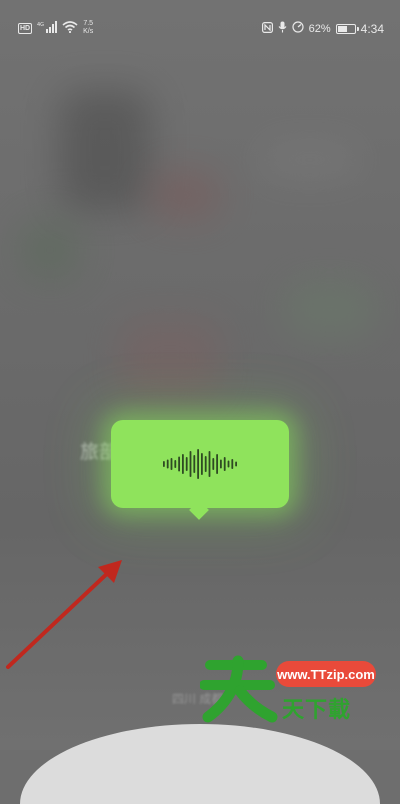 This screenshot has height=804, width=400. Describe the element at coordinates (267, 28) in the screenshot. I see `nfc-icon` at that location.